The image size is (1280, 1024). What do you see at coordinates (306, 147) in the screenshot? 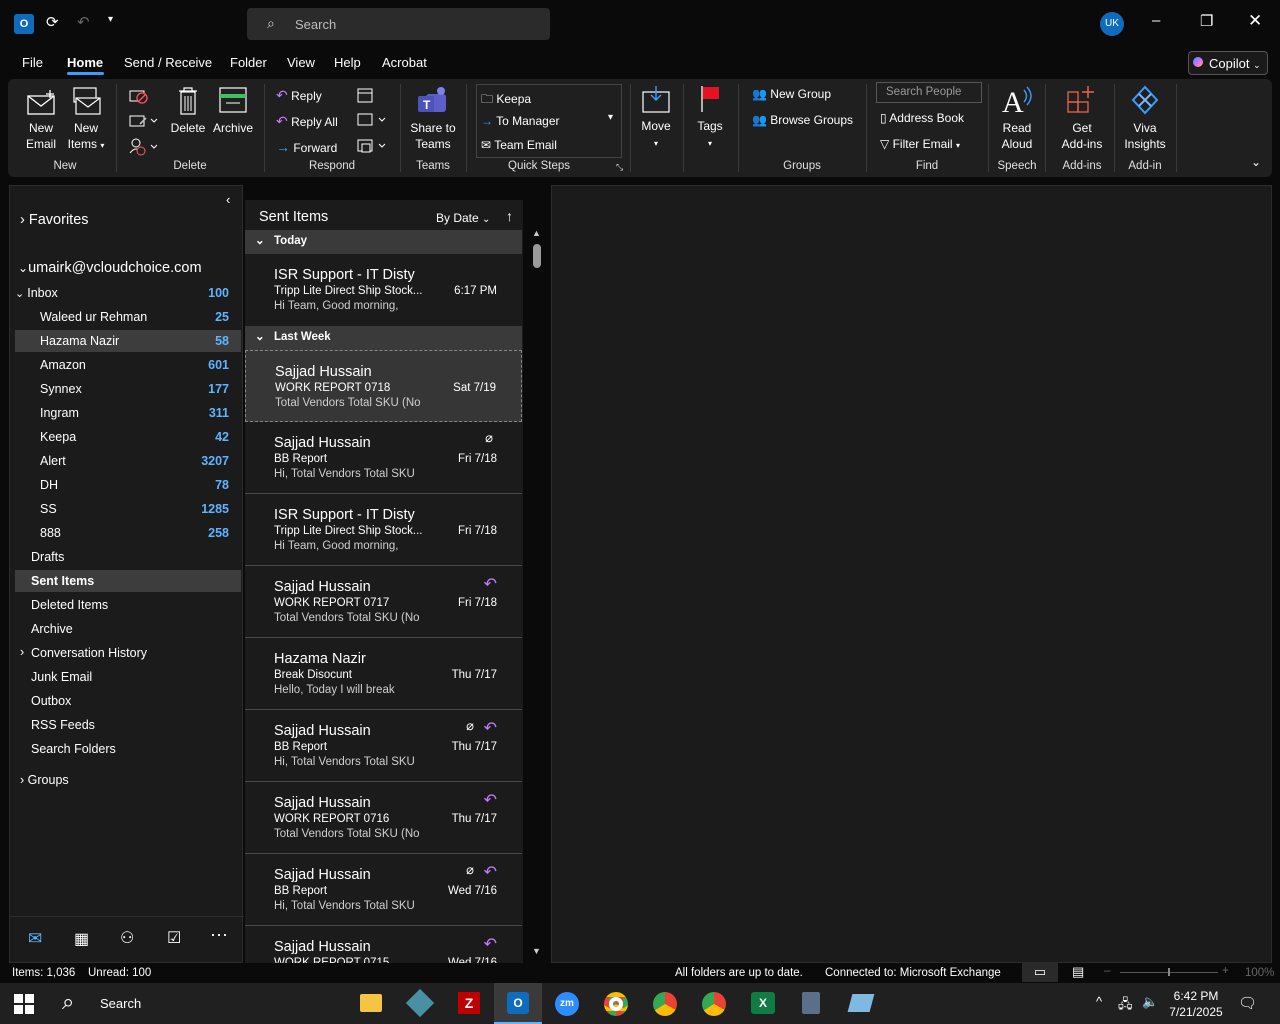
I see `forward-button: → Forward` at bounding box center [306, 147].